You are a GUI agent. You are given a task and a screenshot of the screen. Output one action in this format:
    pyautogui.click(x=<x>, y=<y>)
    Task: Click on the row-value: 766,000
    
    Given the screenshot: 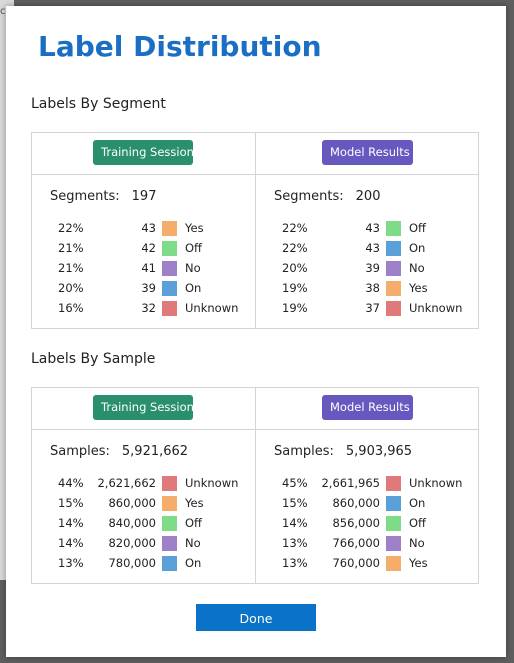 What is the action you would take?
    pyautogui.click(x=356, y=543)
    